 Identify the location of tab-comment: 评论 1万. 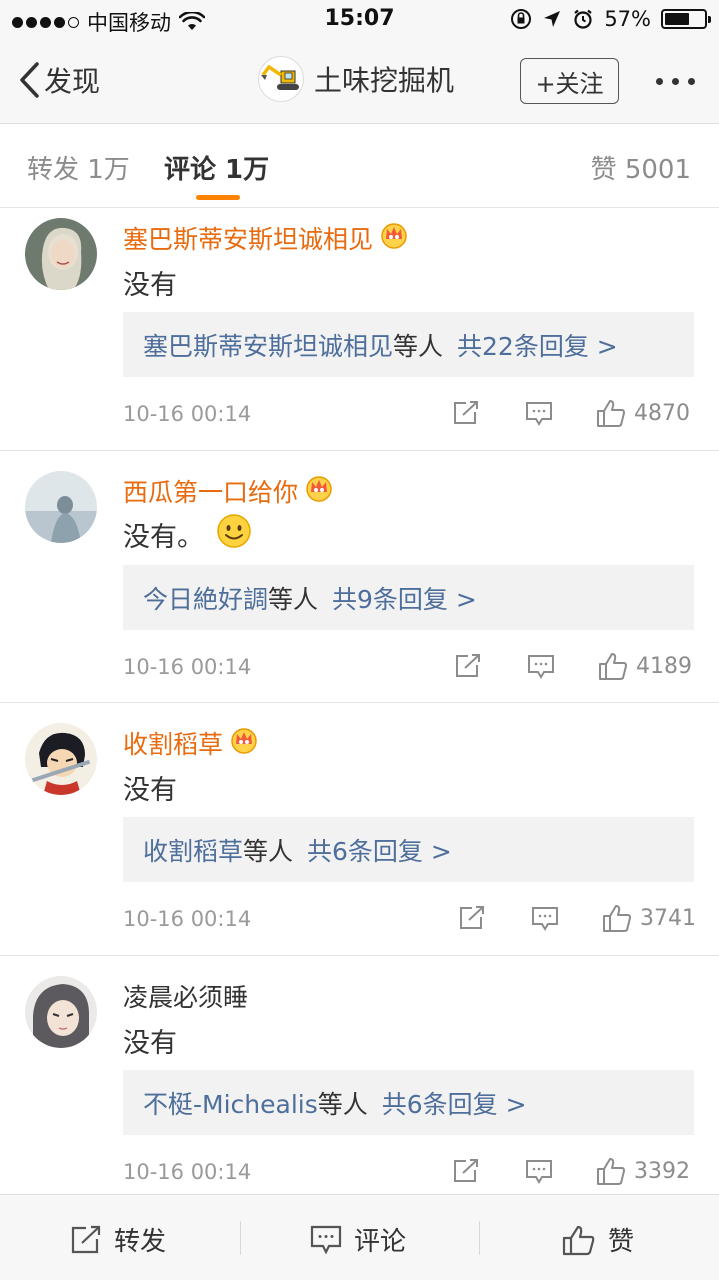
(216, 167).